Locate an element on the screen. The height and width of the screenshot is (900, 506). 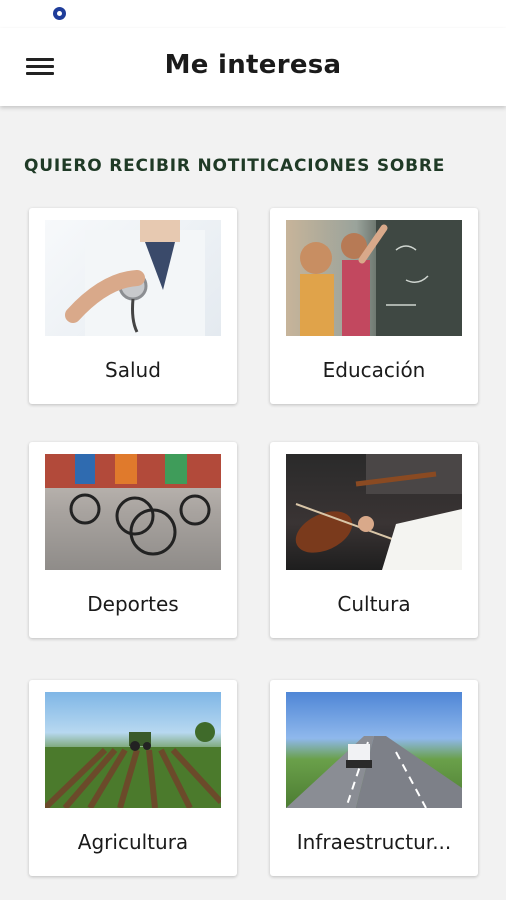
classroom-photo is located at coordinates (374, 278).